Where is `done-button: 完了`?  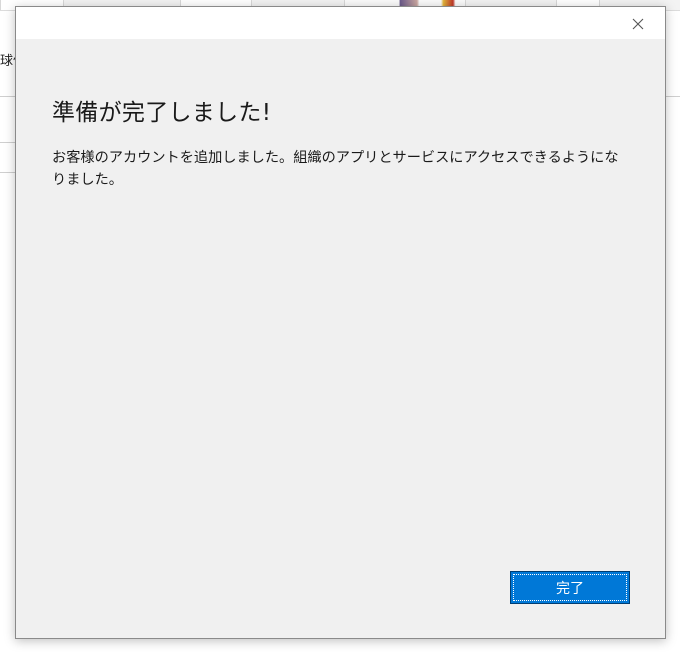
done-button: 完了 is located at coordinates (570, 587).